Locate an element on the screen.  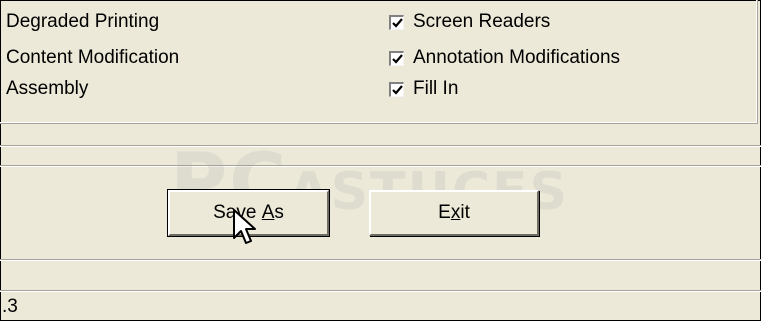
perm-screen-readers: Screen Readers is located at coordinates (469, 22).